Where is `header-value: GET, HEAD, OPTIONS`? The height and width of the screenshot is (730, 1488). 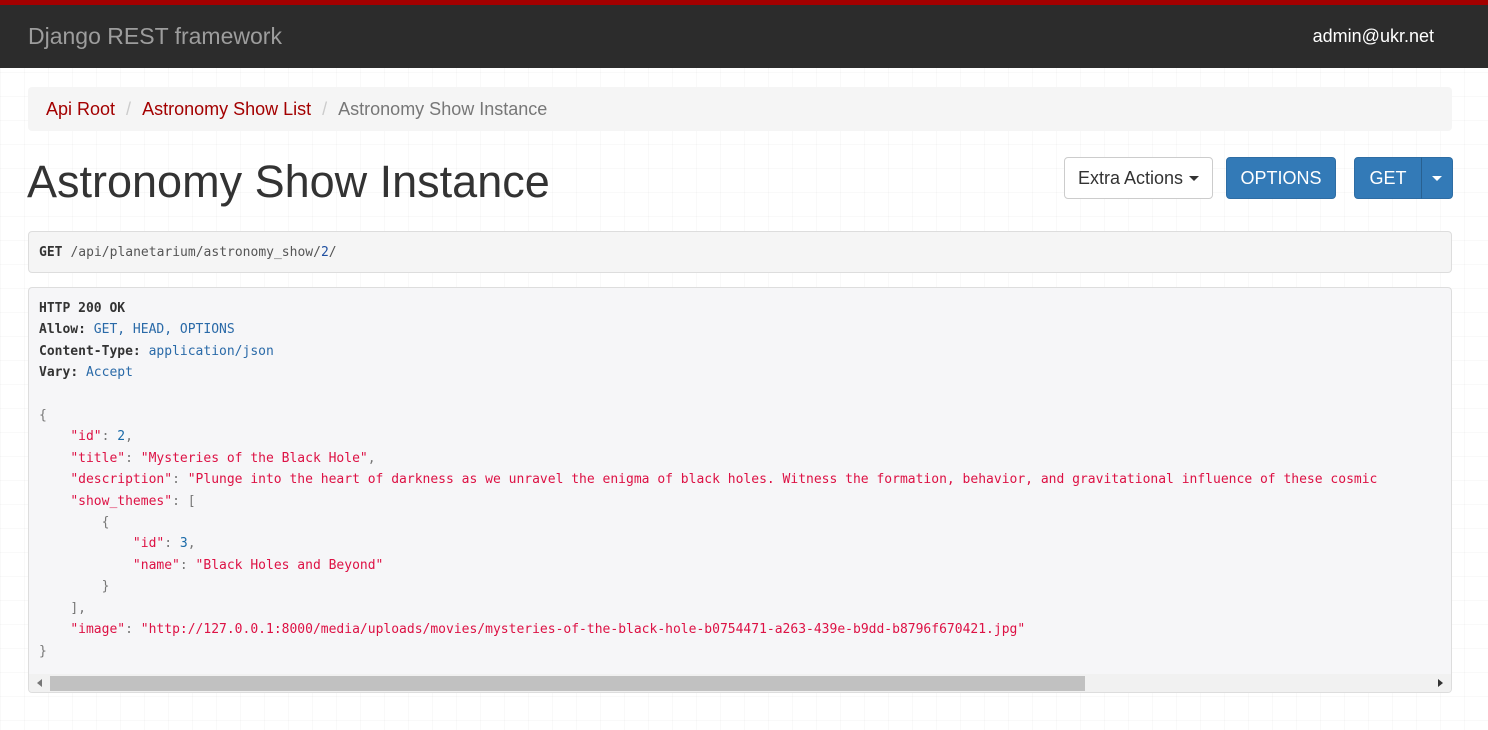 header-value: GET, HEAD, OPTIONS is located at coordinates (164, 330).